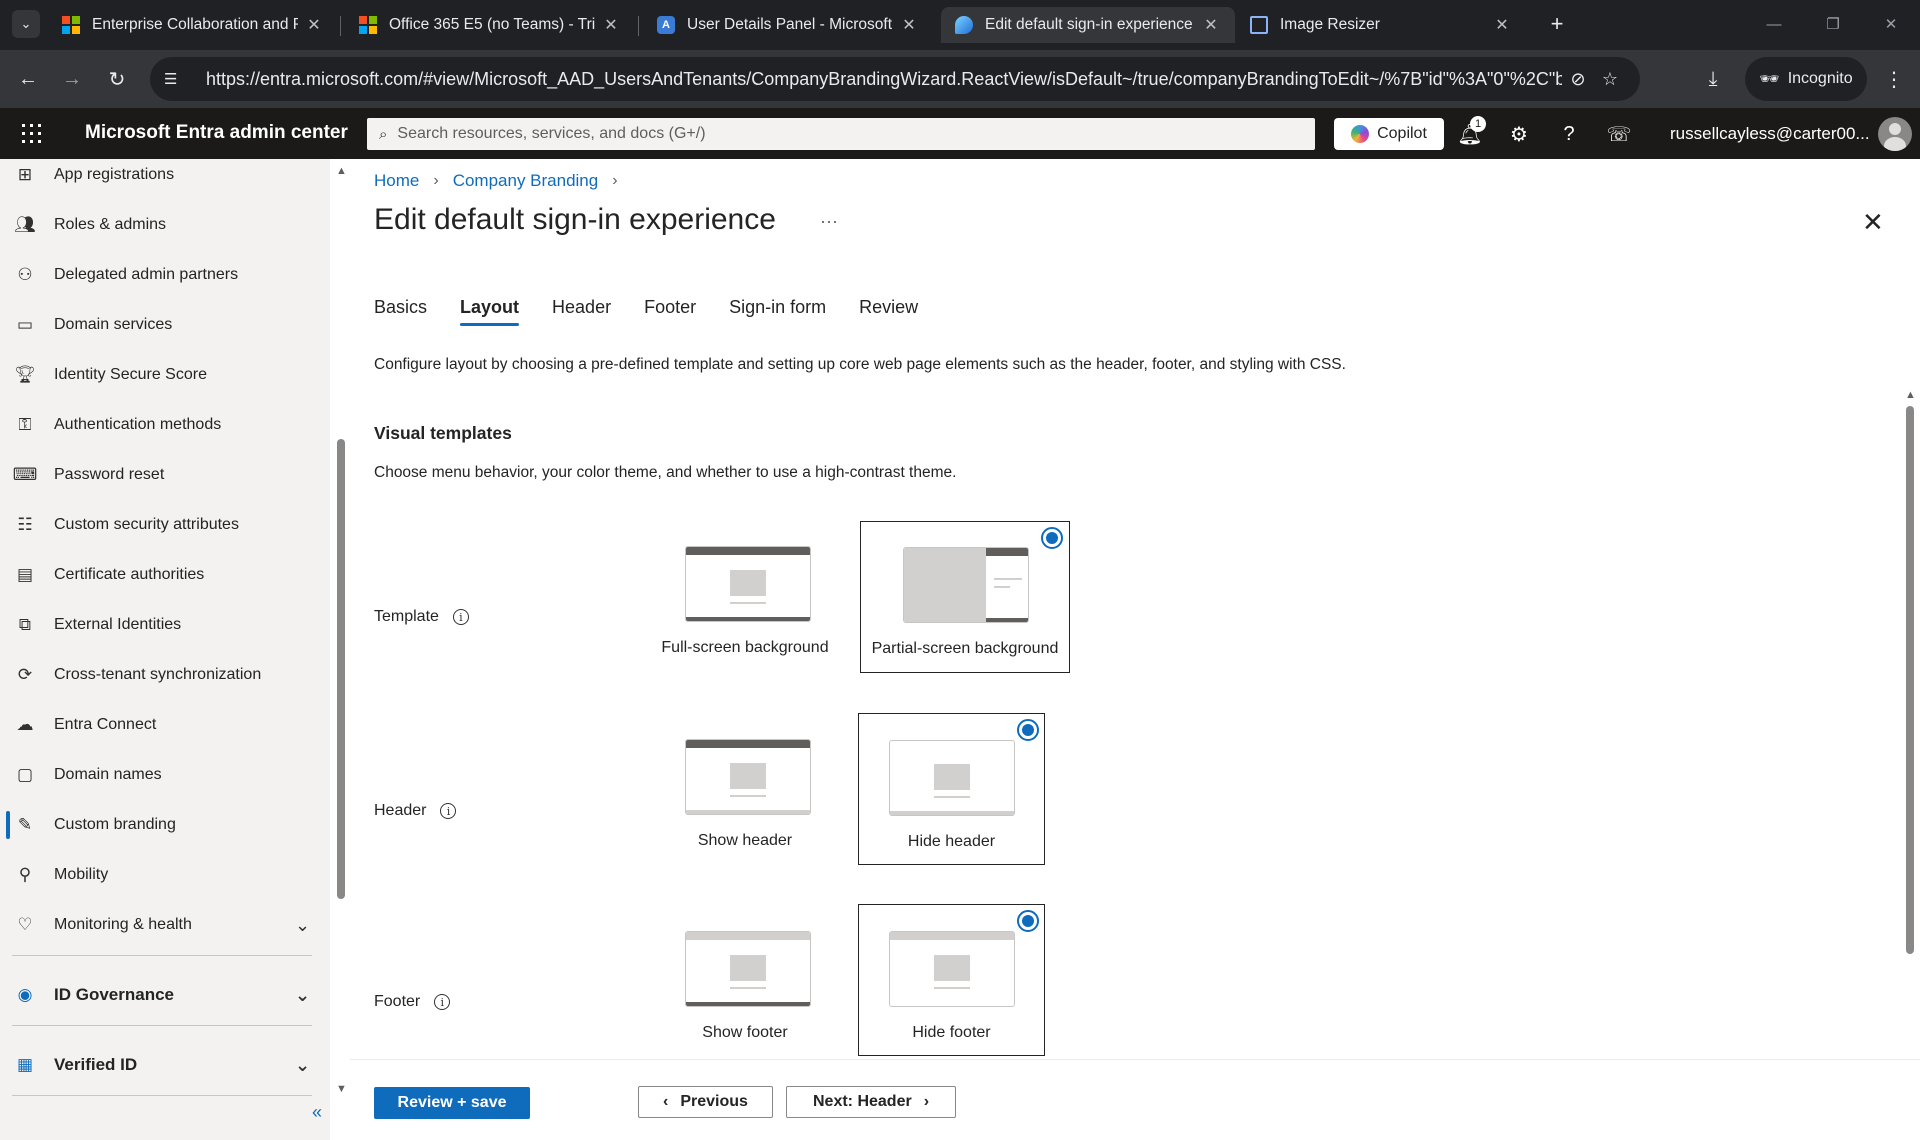 Image resolution: width=1920 pixels, height=1140 pixels. What do you see at coordinates (160, 225) in the screenshot?
I see `sidebar-item-roles-admins: 👥︎ Roles & admins` at bounding box center [160, 225].